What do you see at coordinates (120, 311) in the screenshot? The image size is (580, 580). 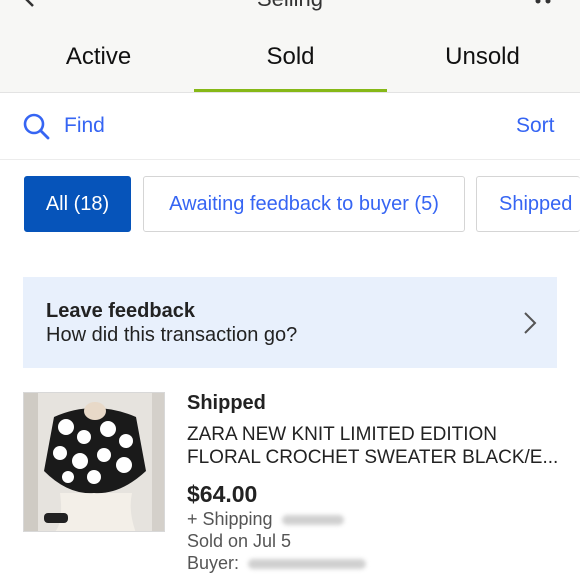 I see `feedback-title: Leave feedback` at bounding box center [120, 311].